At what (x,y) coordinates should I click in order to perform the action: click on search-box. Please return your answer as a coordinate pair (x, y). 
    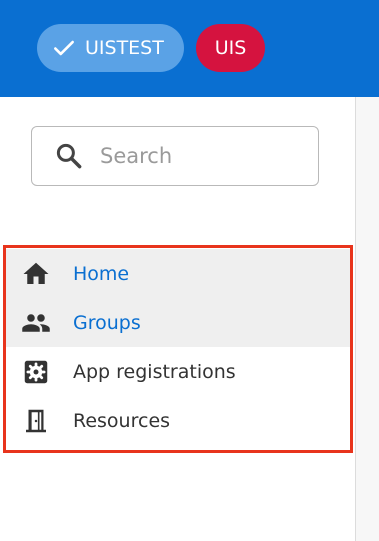
    Looking at the image, I should click on (175, 156).